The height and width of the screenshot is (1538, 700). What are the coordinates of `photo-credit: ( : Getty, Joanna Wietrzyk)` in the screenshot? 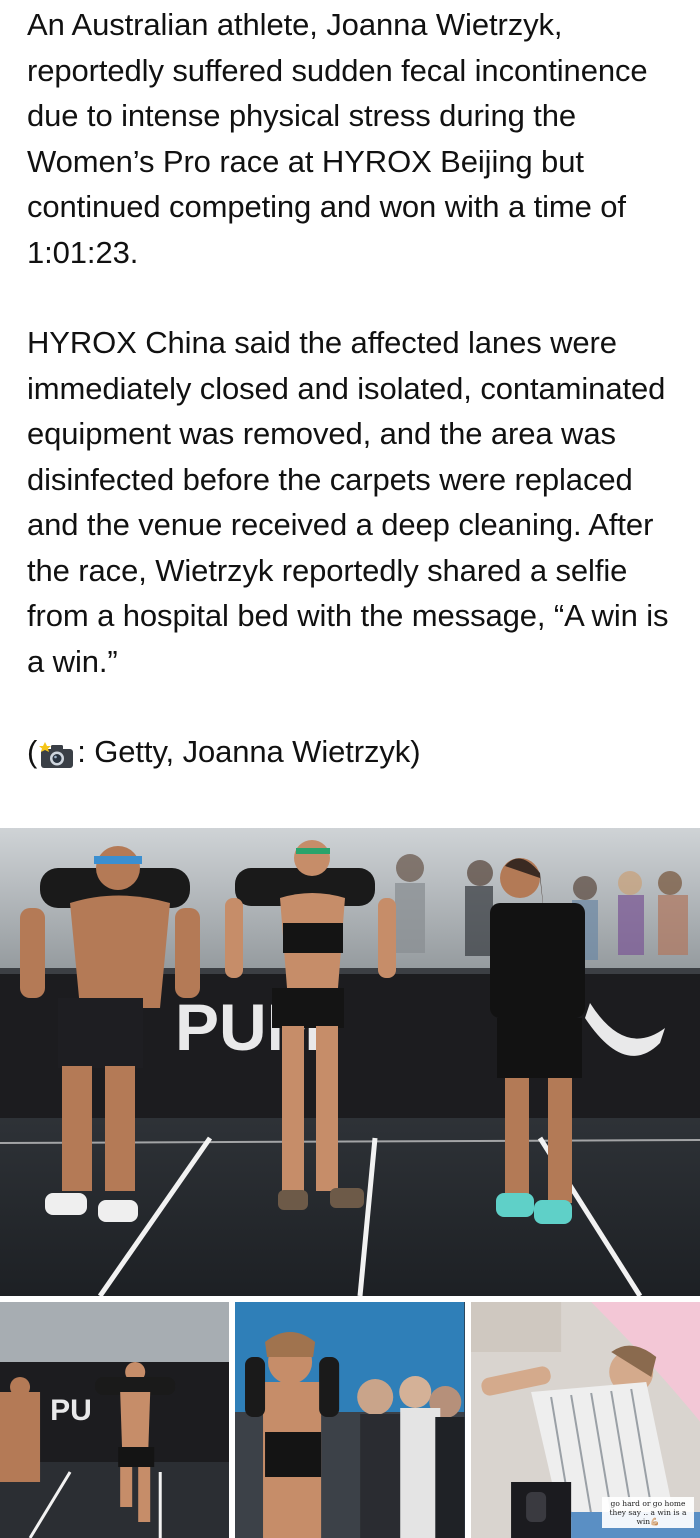 It's located at (352, 752).